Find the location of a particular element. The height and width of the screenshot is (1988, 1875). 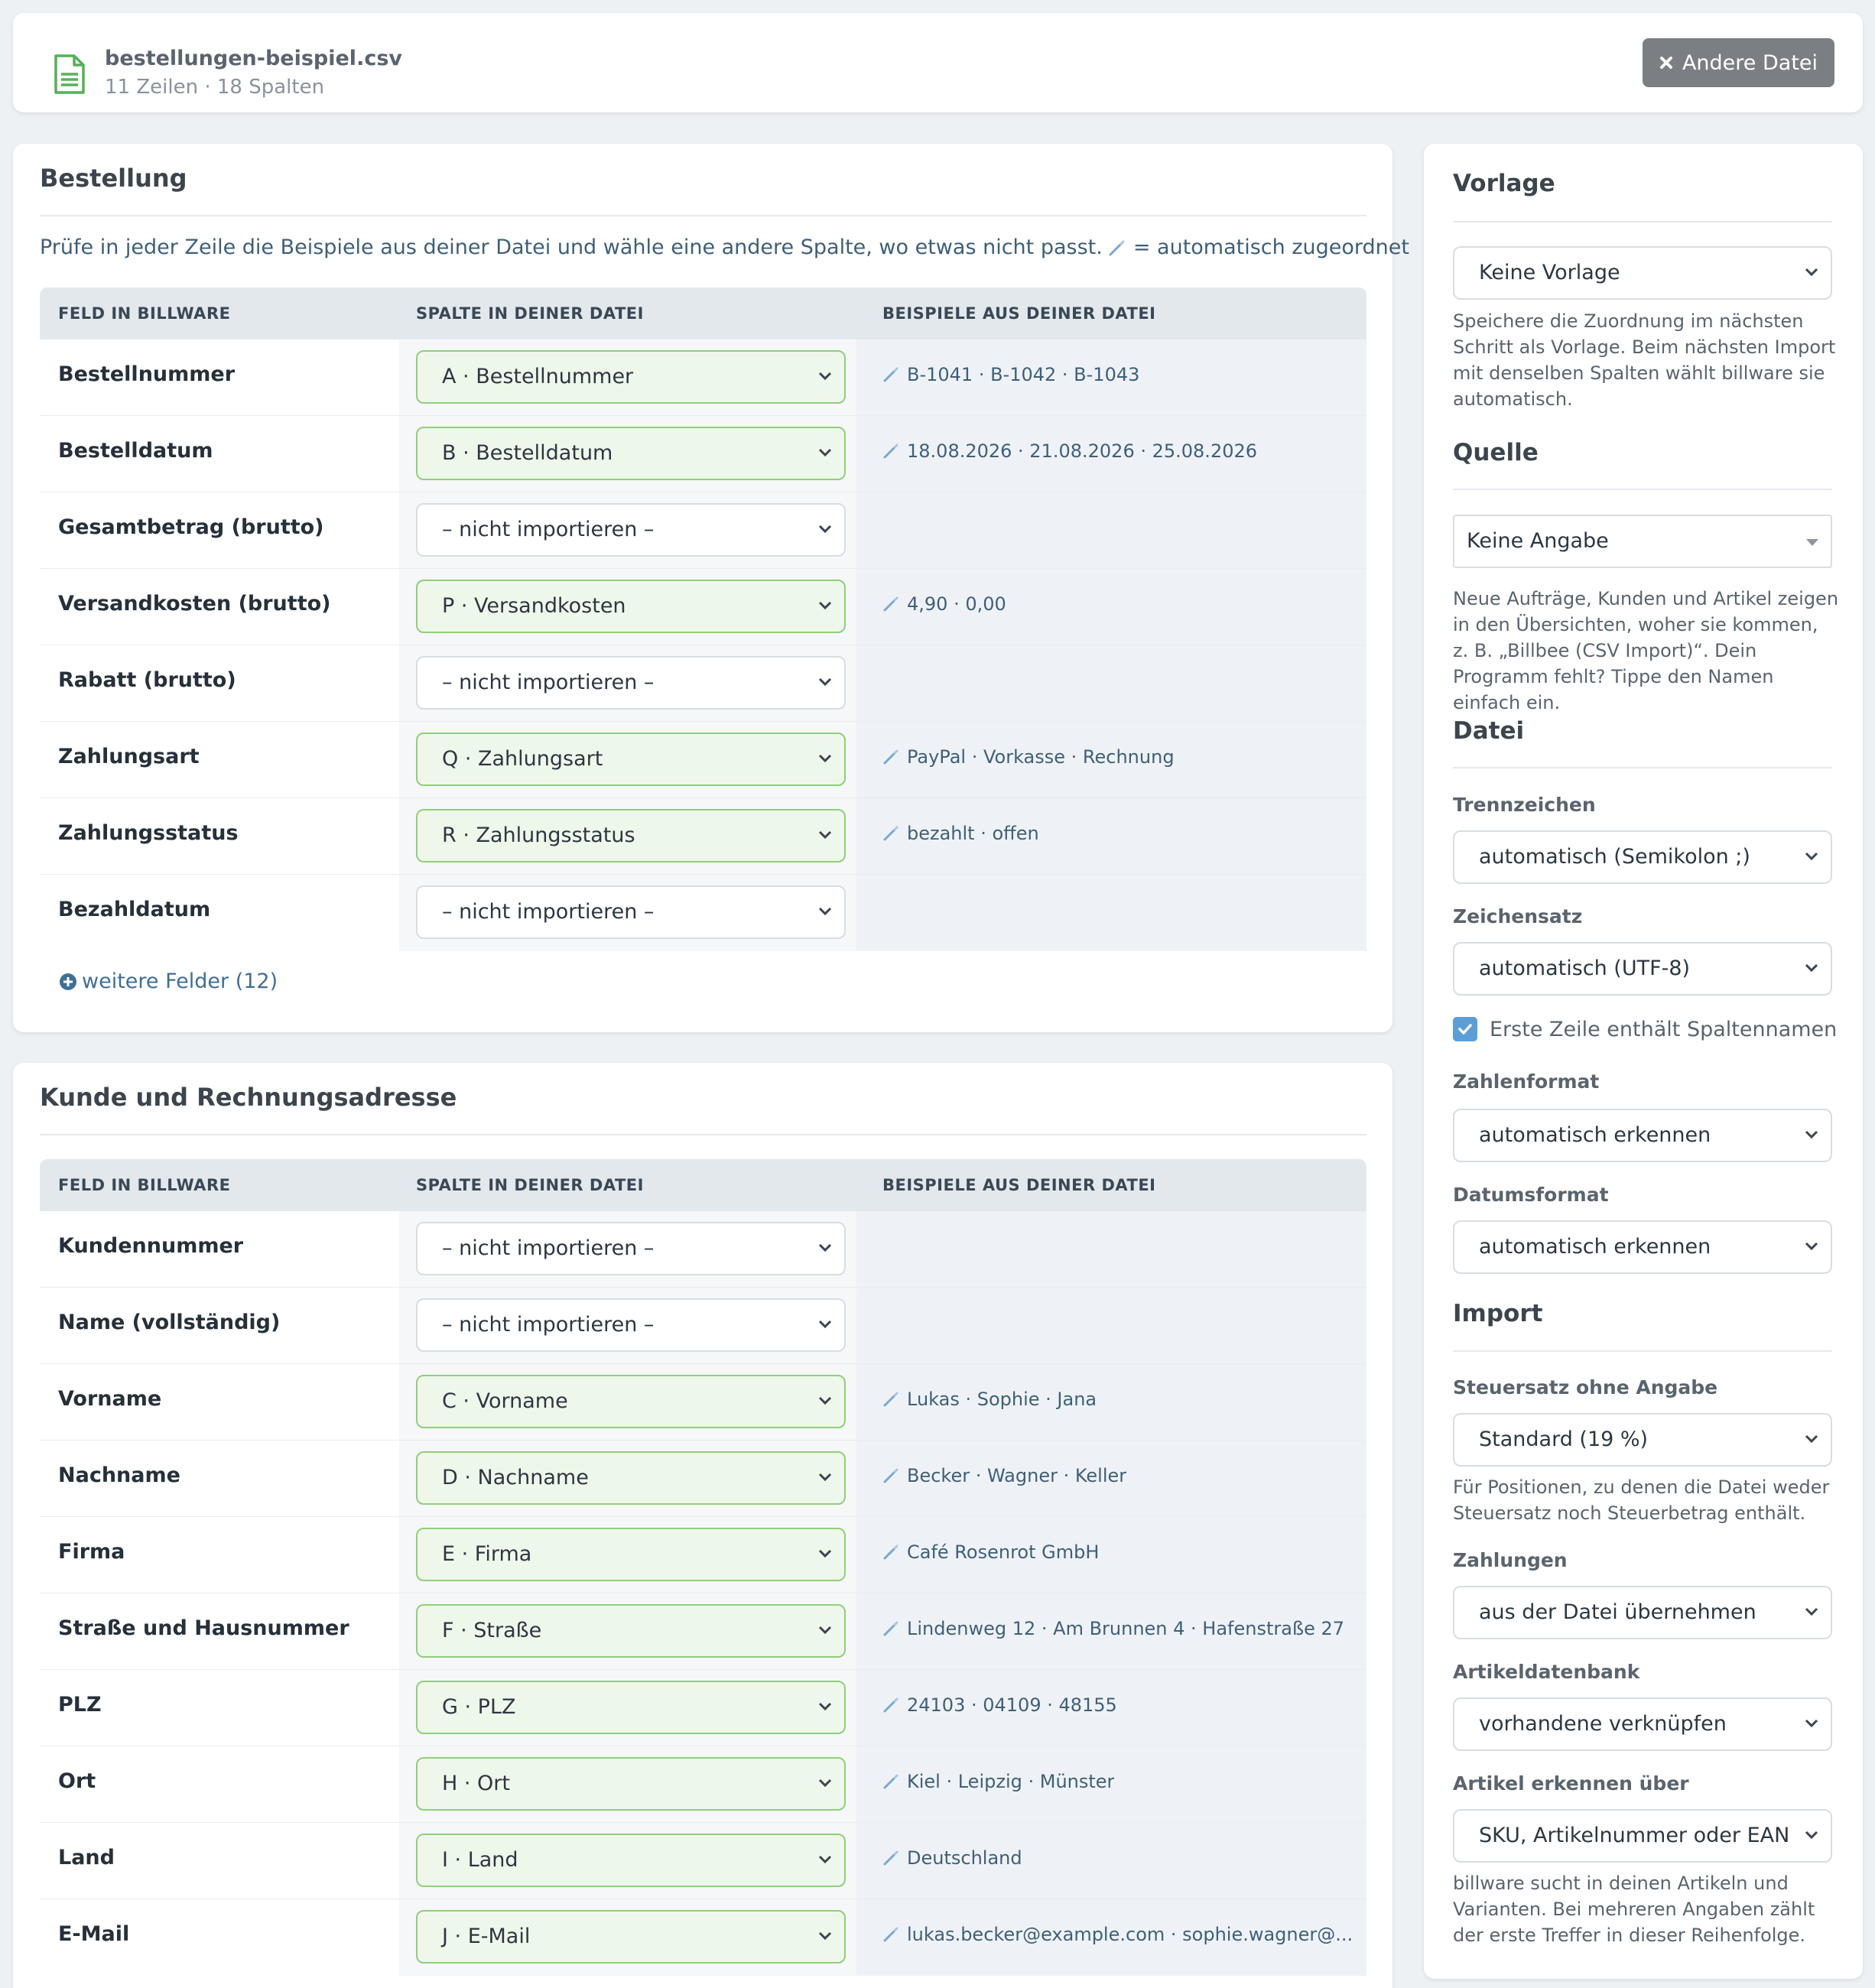

column-select-value: – nicht importieren – is located at coordinates (548, 682).